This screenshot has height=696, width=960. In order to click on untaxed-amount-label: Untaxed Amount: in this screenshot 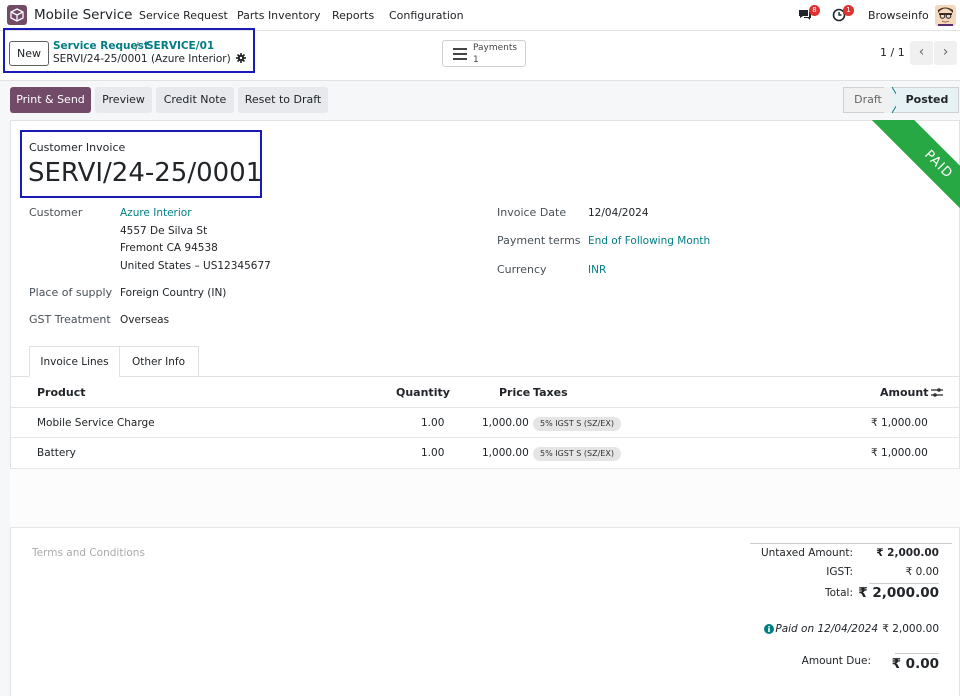, I will do `click(806, 553)`.